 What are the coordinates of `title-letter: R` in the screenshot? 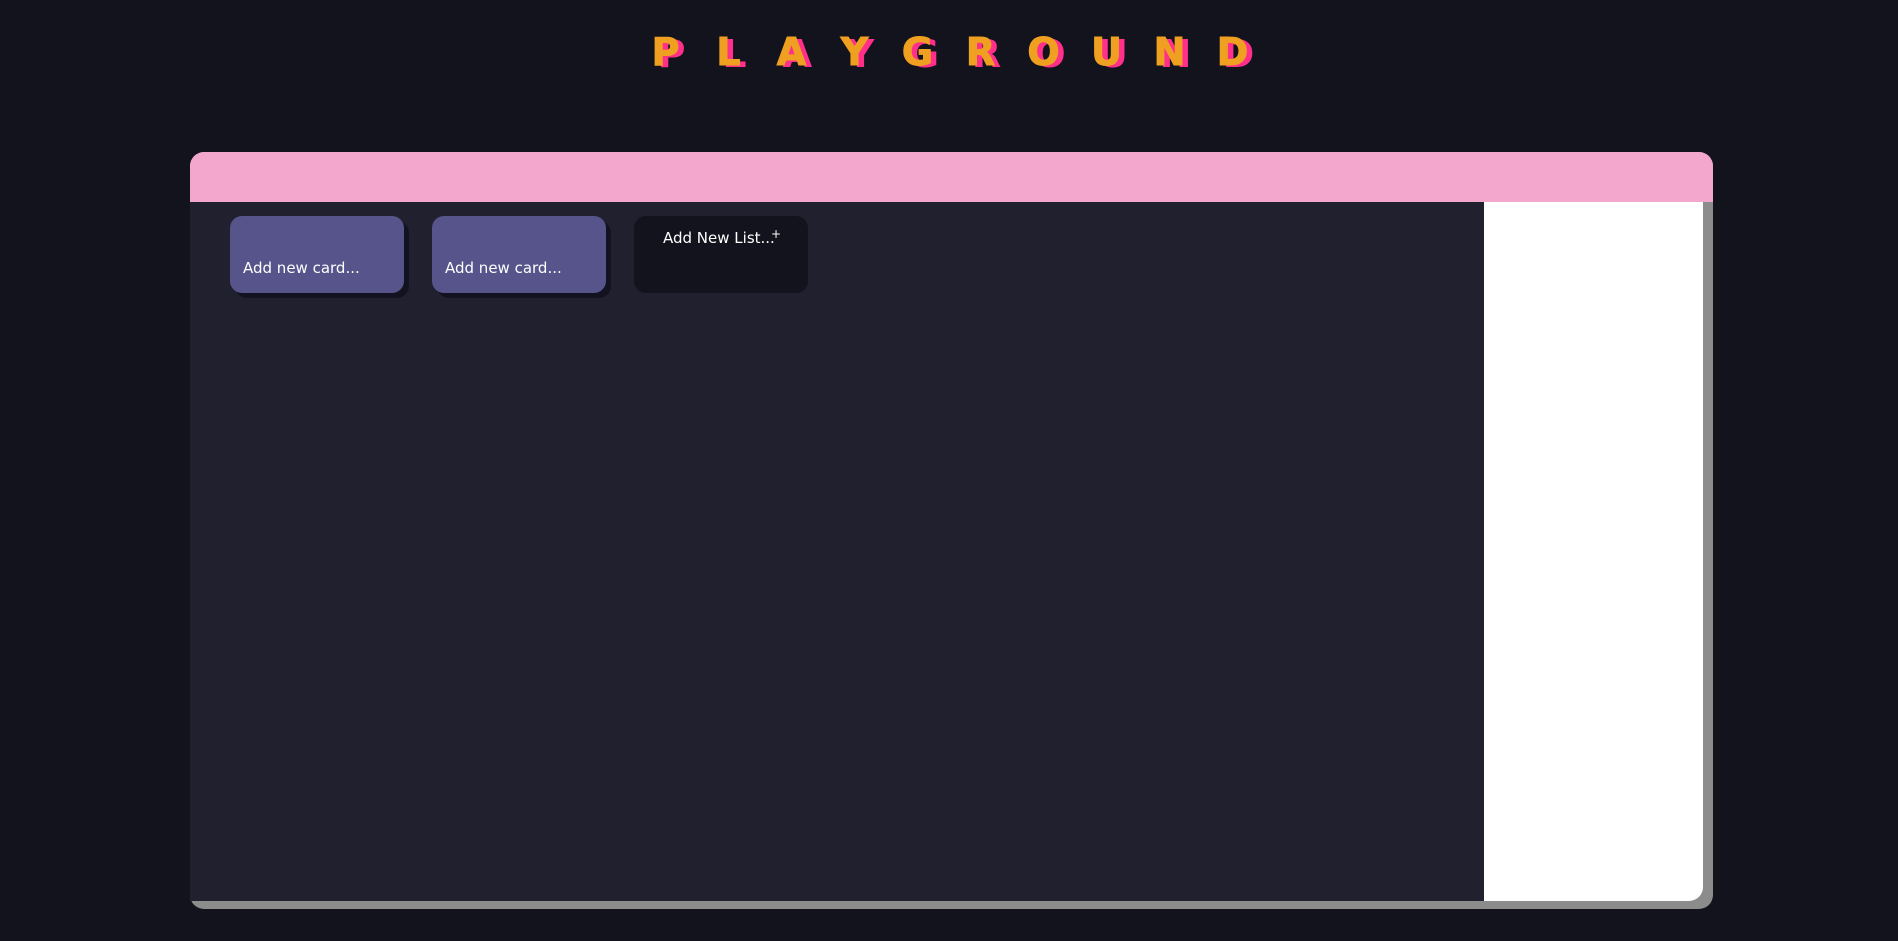 It's located at (980, 52).